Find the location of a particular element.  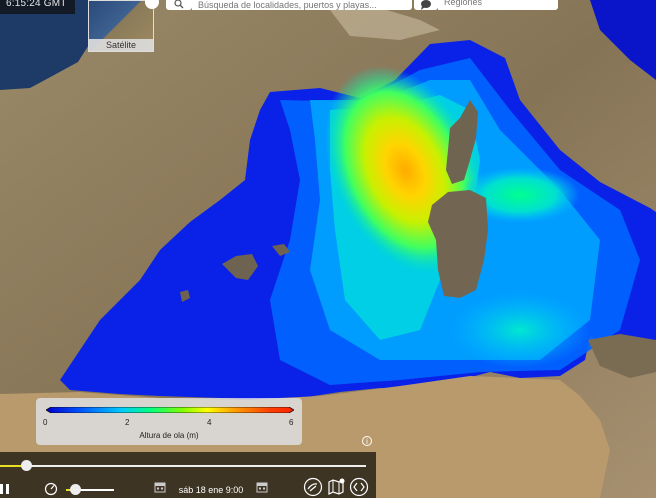

forecast-date: sáb 18 ene 9:00 is located at coordinates (211, 490).